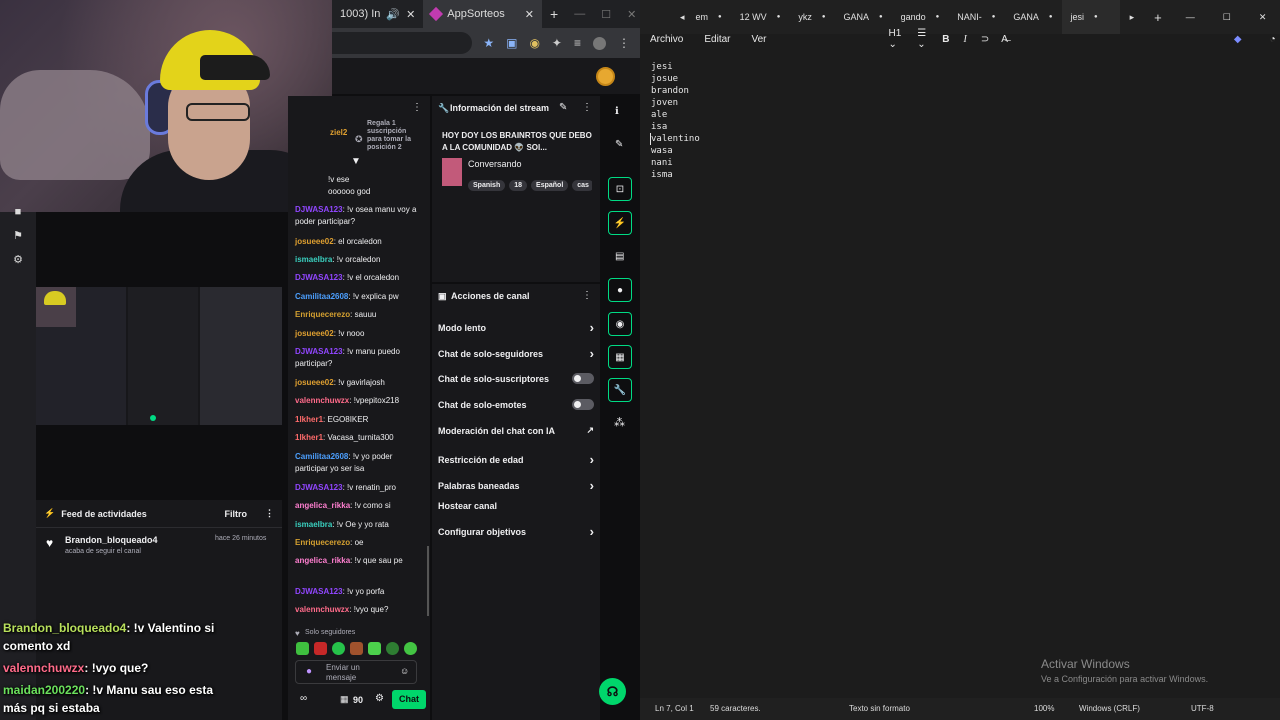 The image size is (1280, 720). Describe the element at coordinates (879, 708) in the screenshot. I see `text-format: Texto sin formato` at that location.